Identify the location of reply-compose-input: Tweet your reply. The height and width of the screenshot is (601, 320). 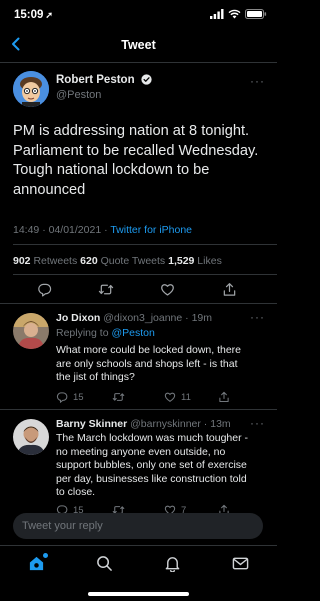
(138, 526).